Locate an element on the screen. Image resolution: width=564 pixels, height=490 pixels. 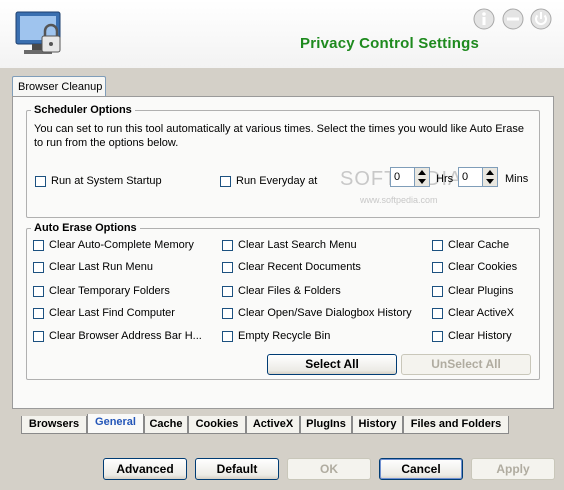
option-label: Clear Temporary Folders is located at coordinates (109, 291).